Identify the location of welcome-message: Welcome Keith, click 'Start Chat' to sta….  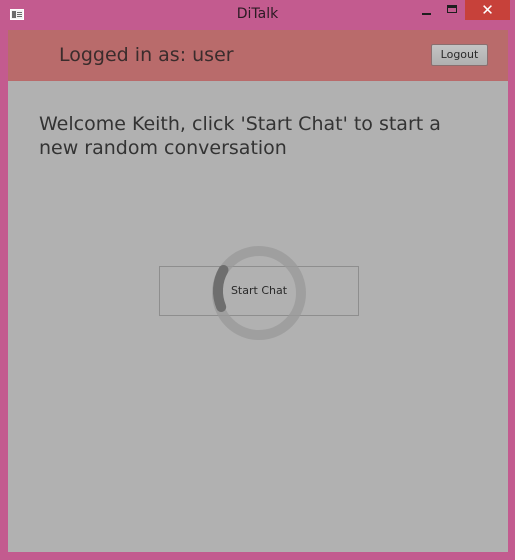
(240, 136).